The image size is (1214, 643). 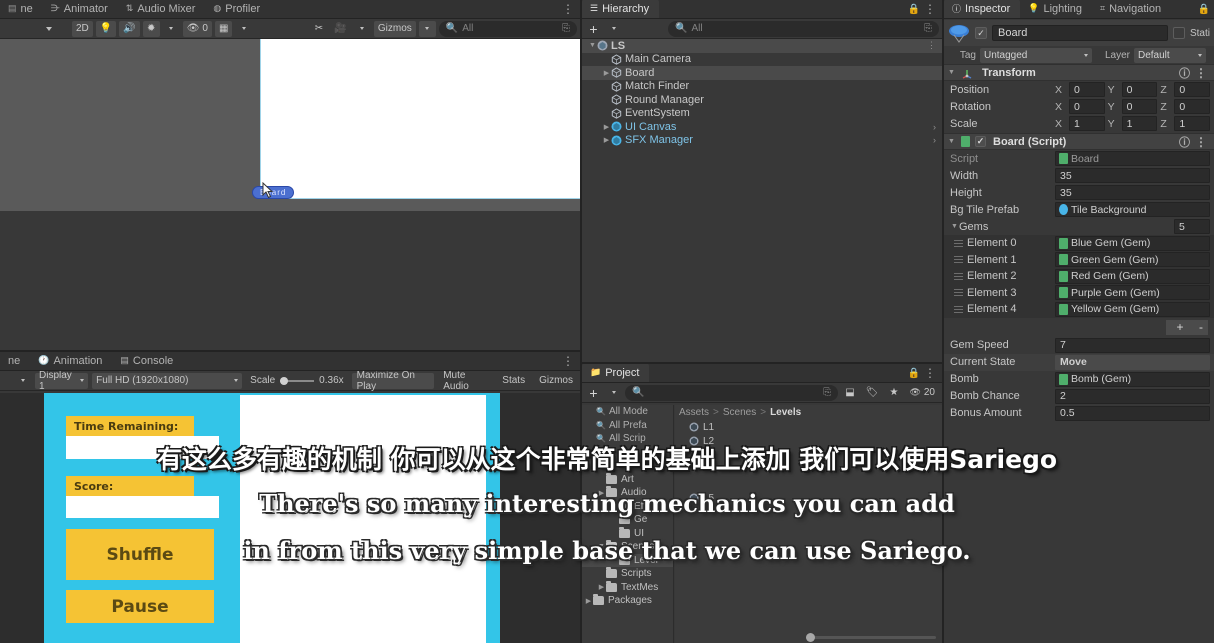 I want to click on scene-viewport, so click(x=290, y=125).